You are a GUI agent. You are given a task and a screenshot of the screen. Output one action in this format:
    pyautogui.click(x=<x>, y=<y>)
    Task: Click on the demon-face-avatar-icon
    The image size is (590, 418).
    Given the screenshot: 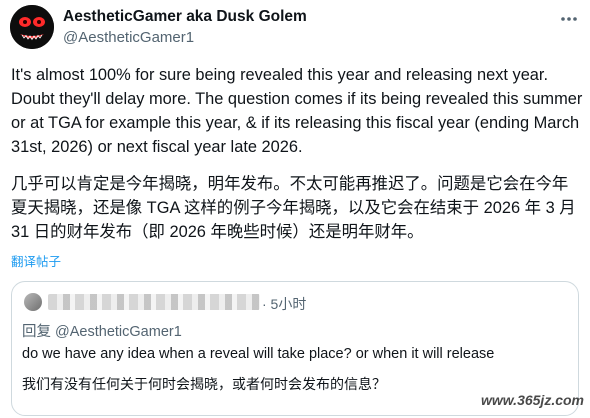 What is the action you would take?
    pyautogui.click(x=32, y=27)
    